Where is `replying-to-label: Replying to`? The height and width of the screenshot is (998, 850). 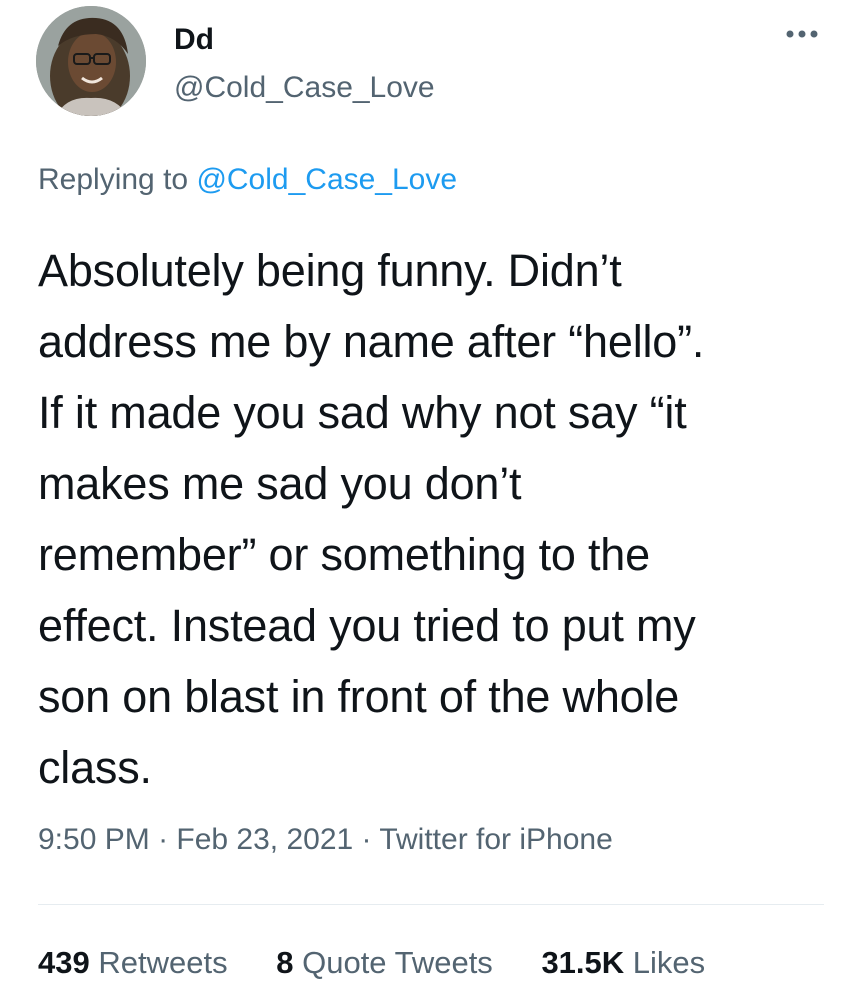
replying-to-label: Replying to is located at coordinates (113, 179).